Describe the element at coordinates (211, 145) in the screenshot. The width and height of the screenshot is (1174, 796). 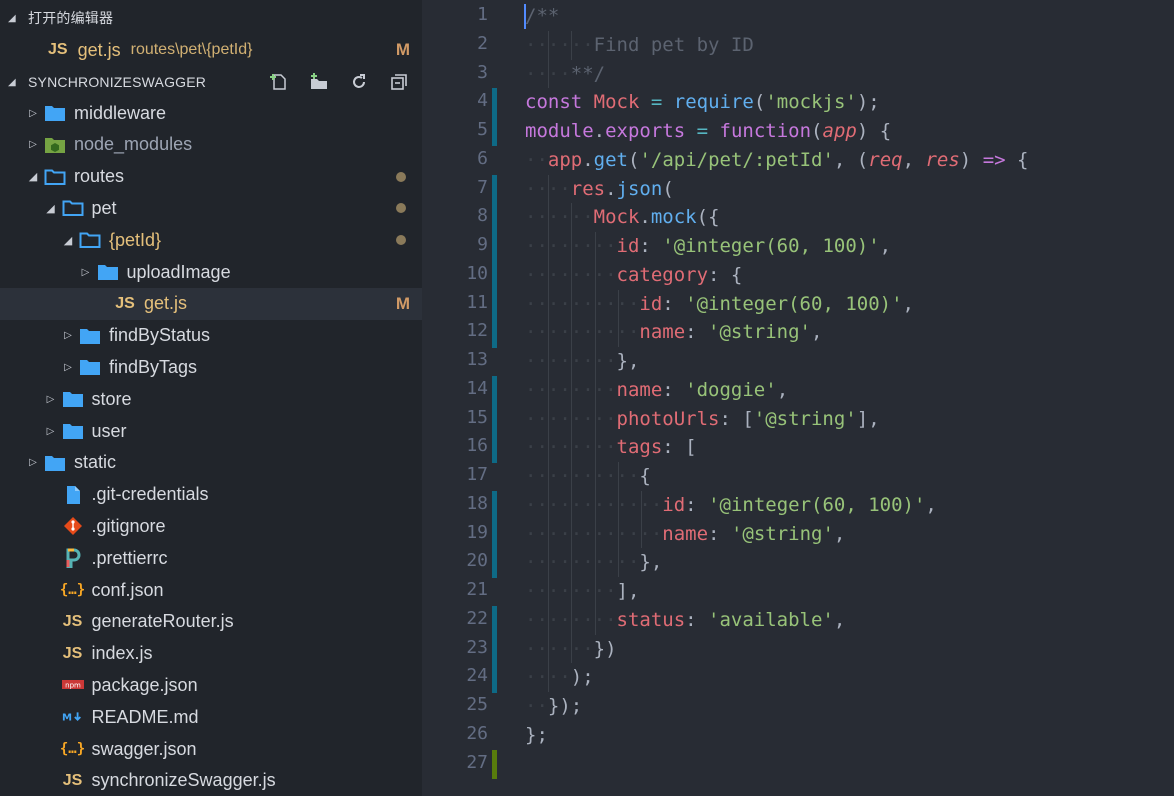
I see `tree-item: ▷ node_modules` at that location.